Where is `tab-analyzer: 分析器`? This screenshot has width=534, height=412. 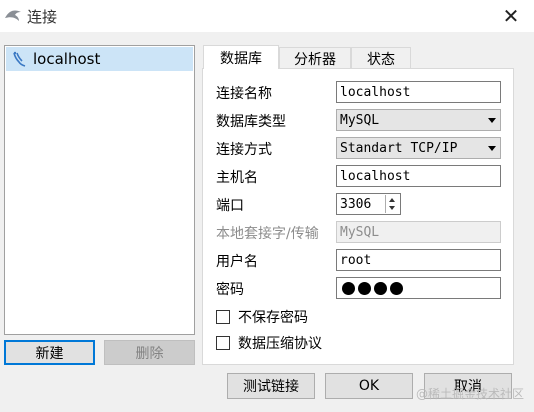
tab-analyzer: 分析器 is located at coordinates (315, 58).